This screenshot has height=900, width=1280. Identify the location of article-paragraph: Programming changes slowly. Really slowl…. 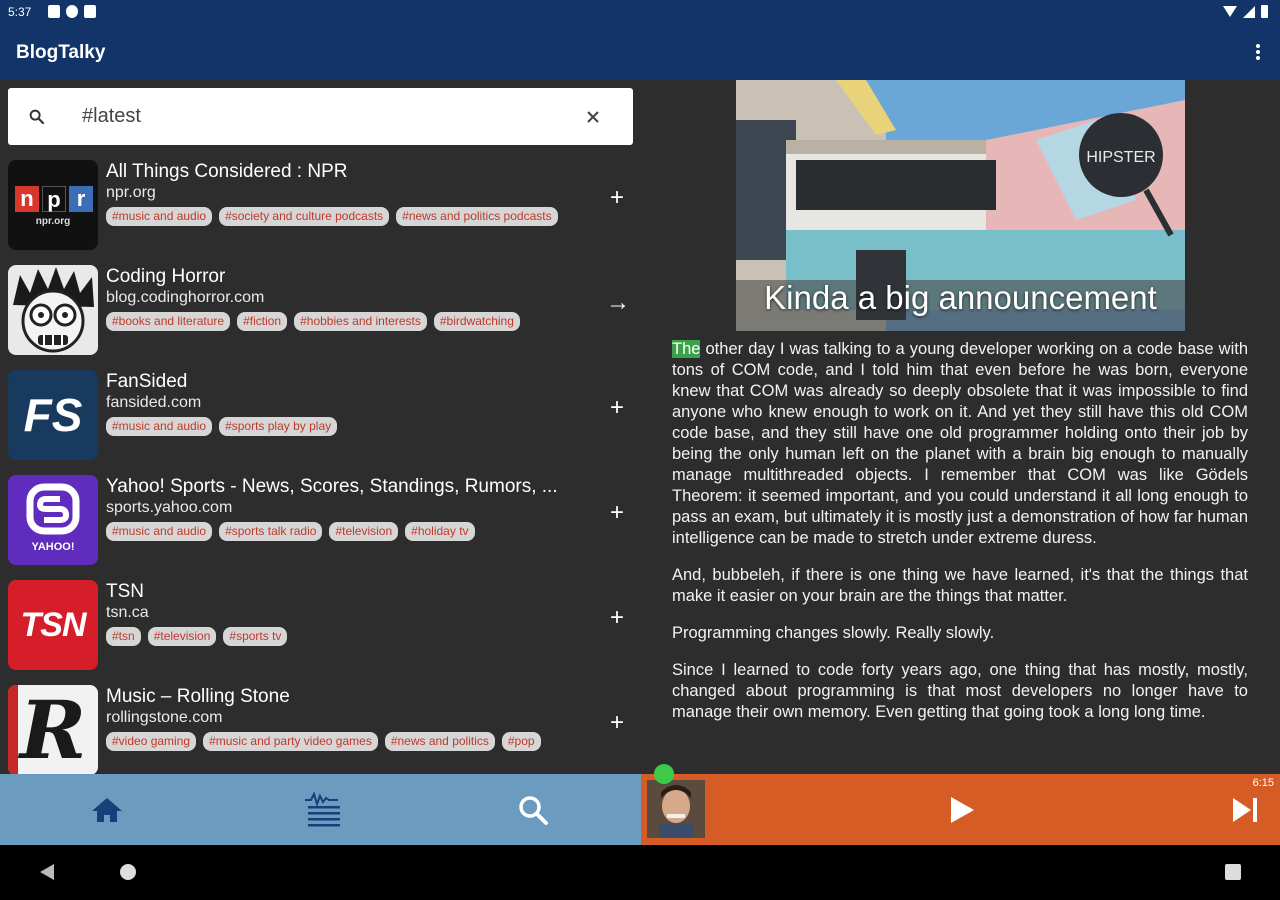
(833, 633).